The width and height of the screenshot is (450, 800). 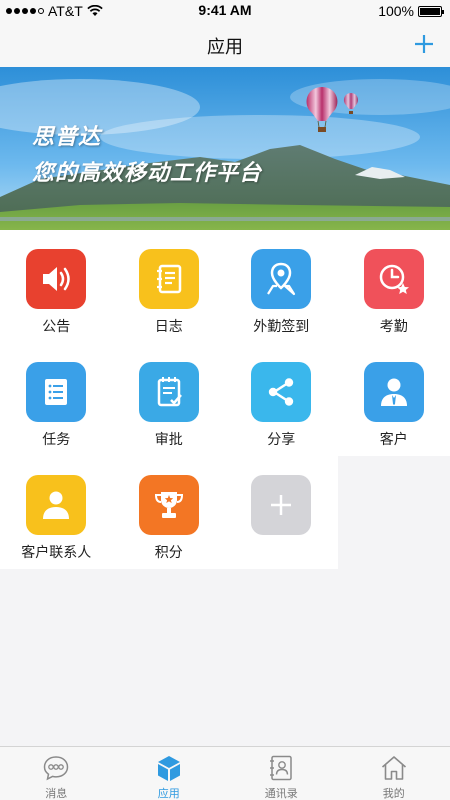 What do you see at coordinates (168, 327) in the screenshot?
I see `app-label: 日志` at bounding box center [168, 327].